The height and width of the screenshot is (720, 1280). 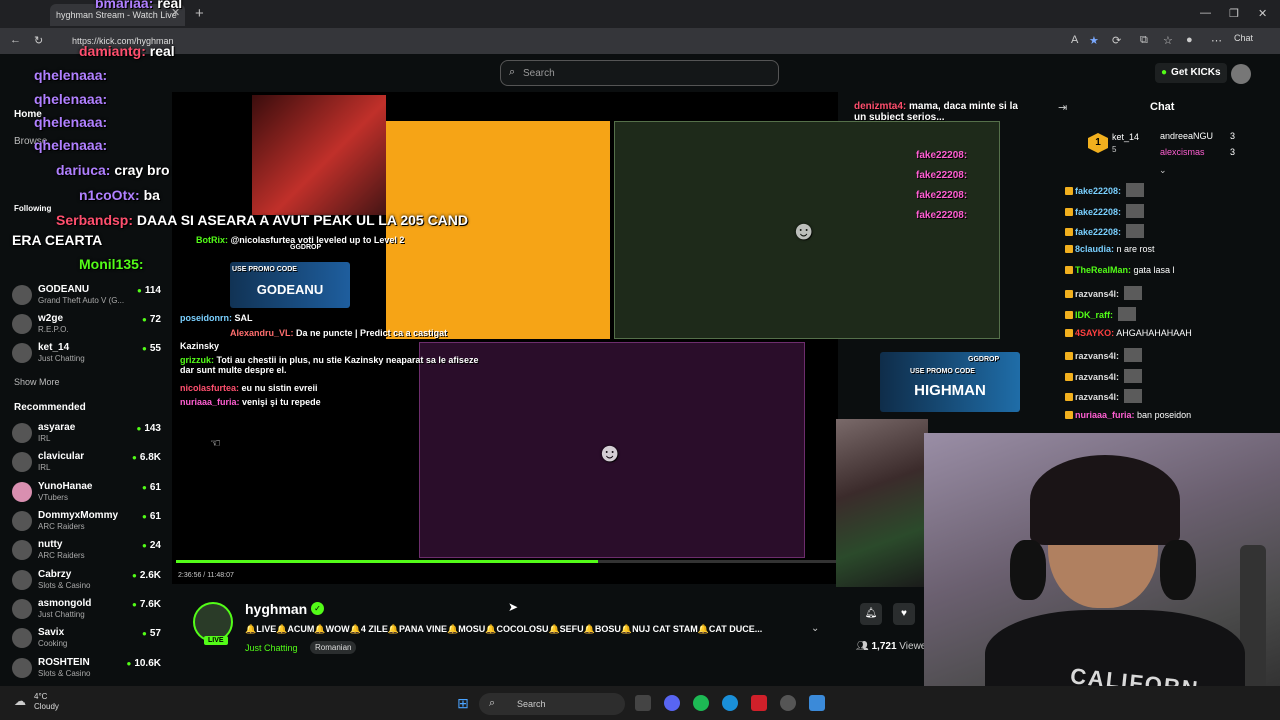 What do you see at coordinates (89, 297) in the screenshot?
I see `sidebar-item-godeanu: GODEANU Grand Theft Auto V (G... ● 114` at bounding box center [89, 297].